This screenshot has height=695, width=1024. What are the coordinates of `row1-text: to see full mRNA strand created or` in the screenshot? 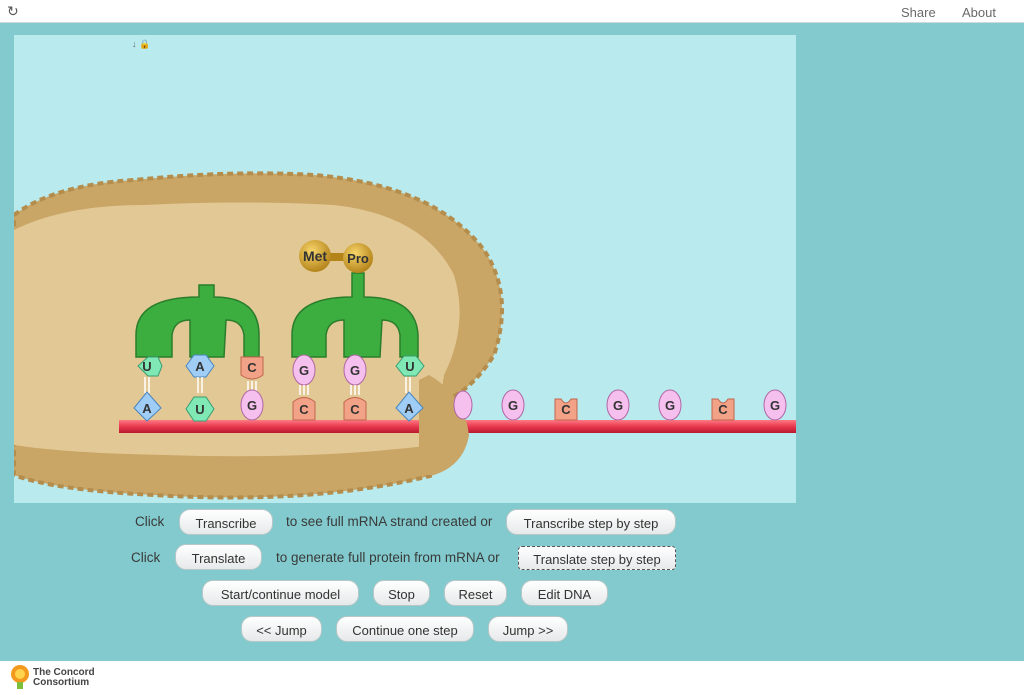 It's located at (389, 521).